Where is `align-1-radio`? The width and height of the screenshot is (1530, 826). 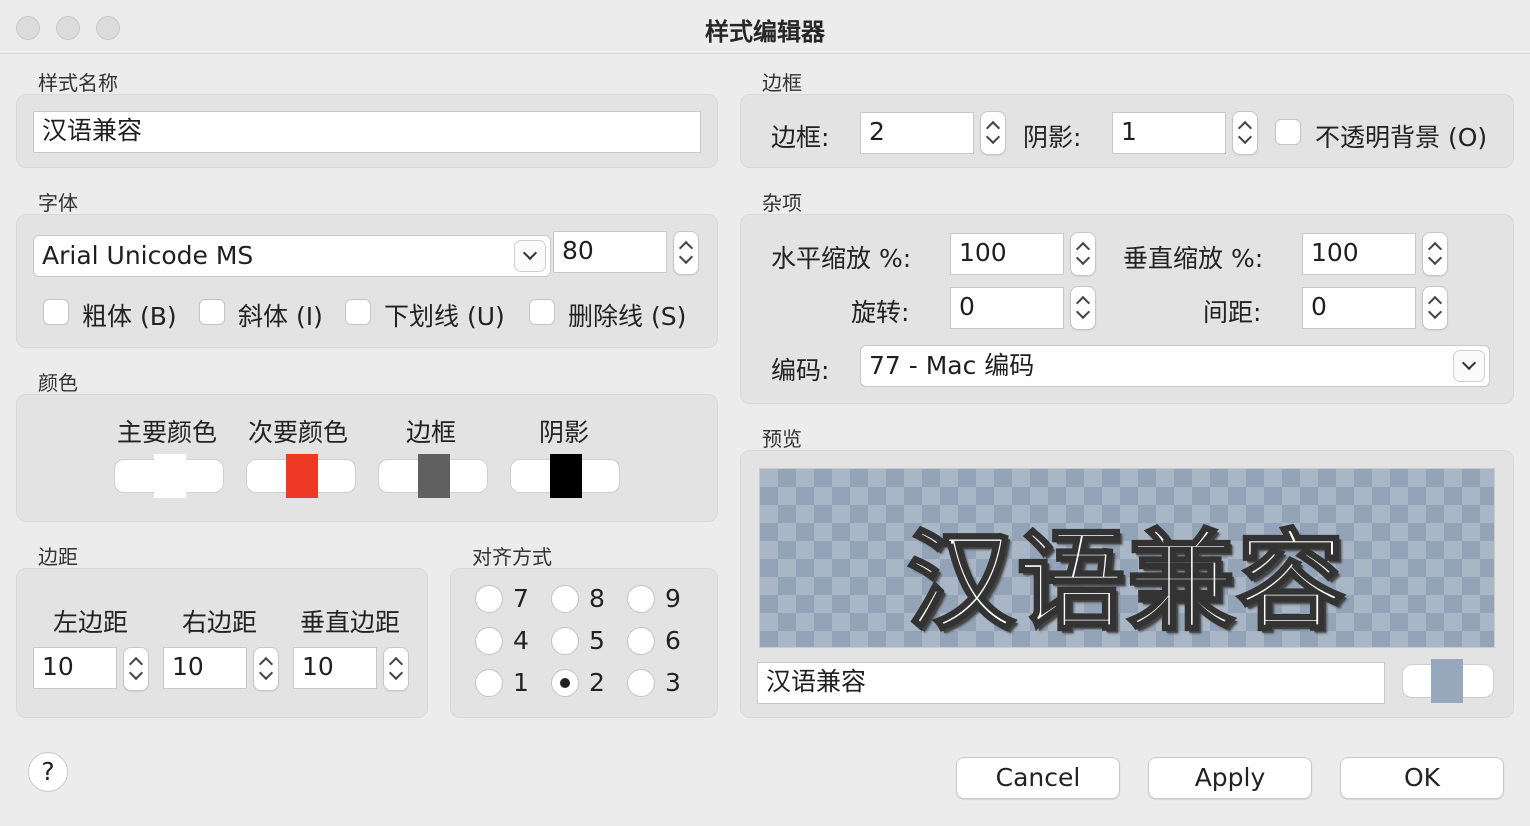 align-1-radio is located at coordinates (489, 683).